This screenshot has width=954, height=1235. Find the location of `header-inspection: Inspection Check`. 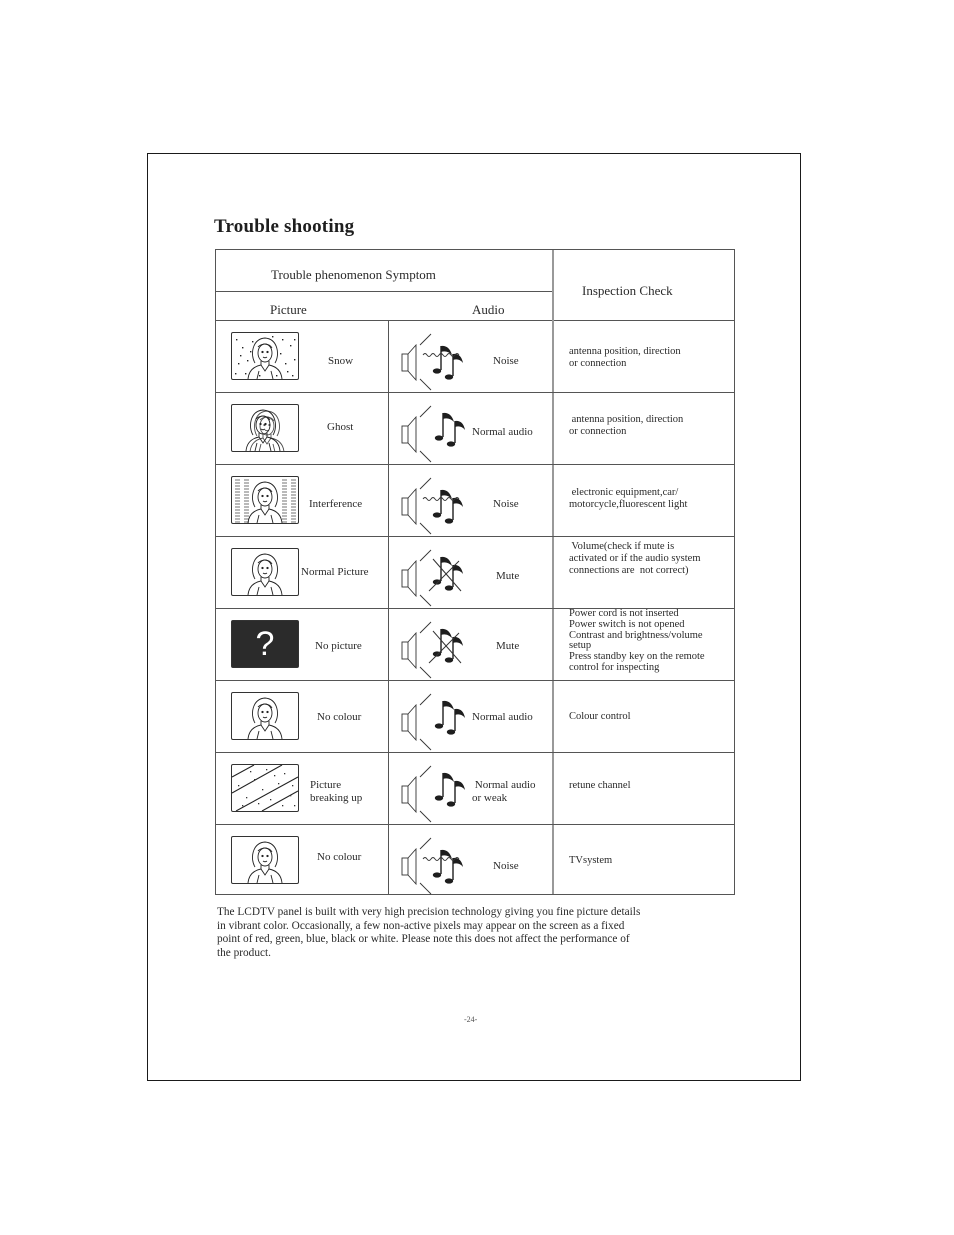

header-inspection: Inspection Check is located at coordinates (627, 290).